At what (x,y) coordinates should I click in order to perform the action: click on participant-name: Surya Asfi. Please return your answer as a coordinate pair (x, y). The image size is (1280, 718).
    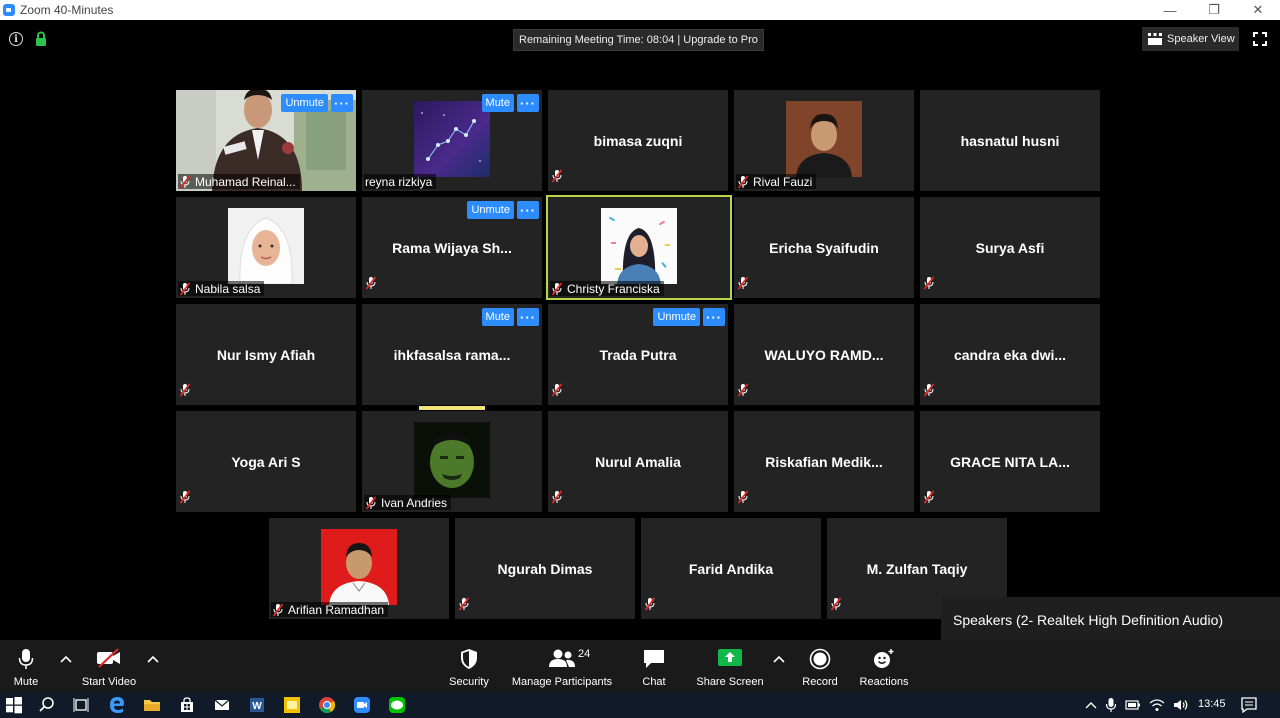
    Looking at the image, I should click on (1010, 247).